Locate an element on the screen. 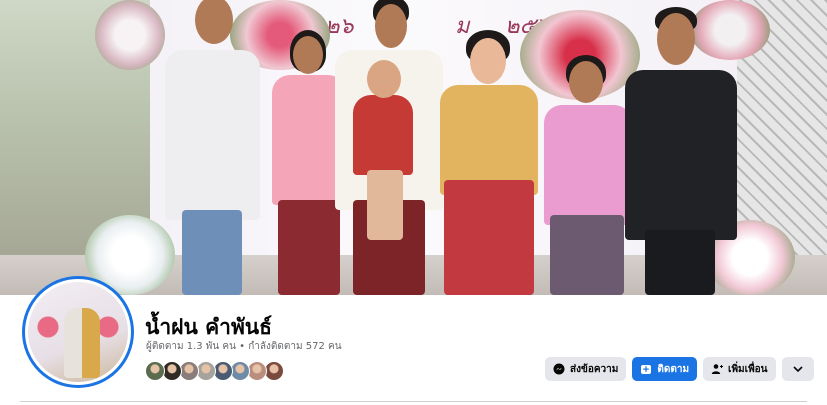 The height and width of the screenshot is (405, 827). section-divider is located at coordinates (413, 401).